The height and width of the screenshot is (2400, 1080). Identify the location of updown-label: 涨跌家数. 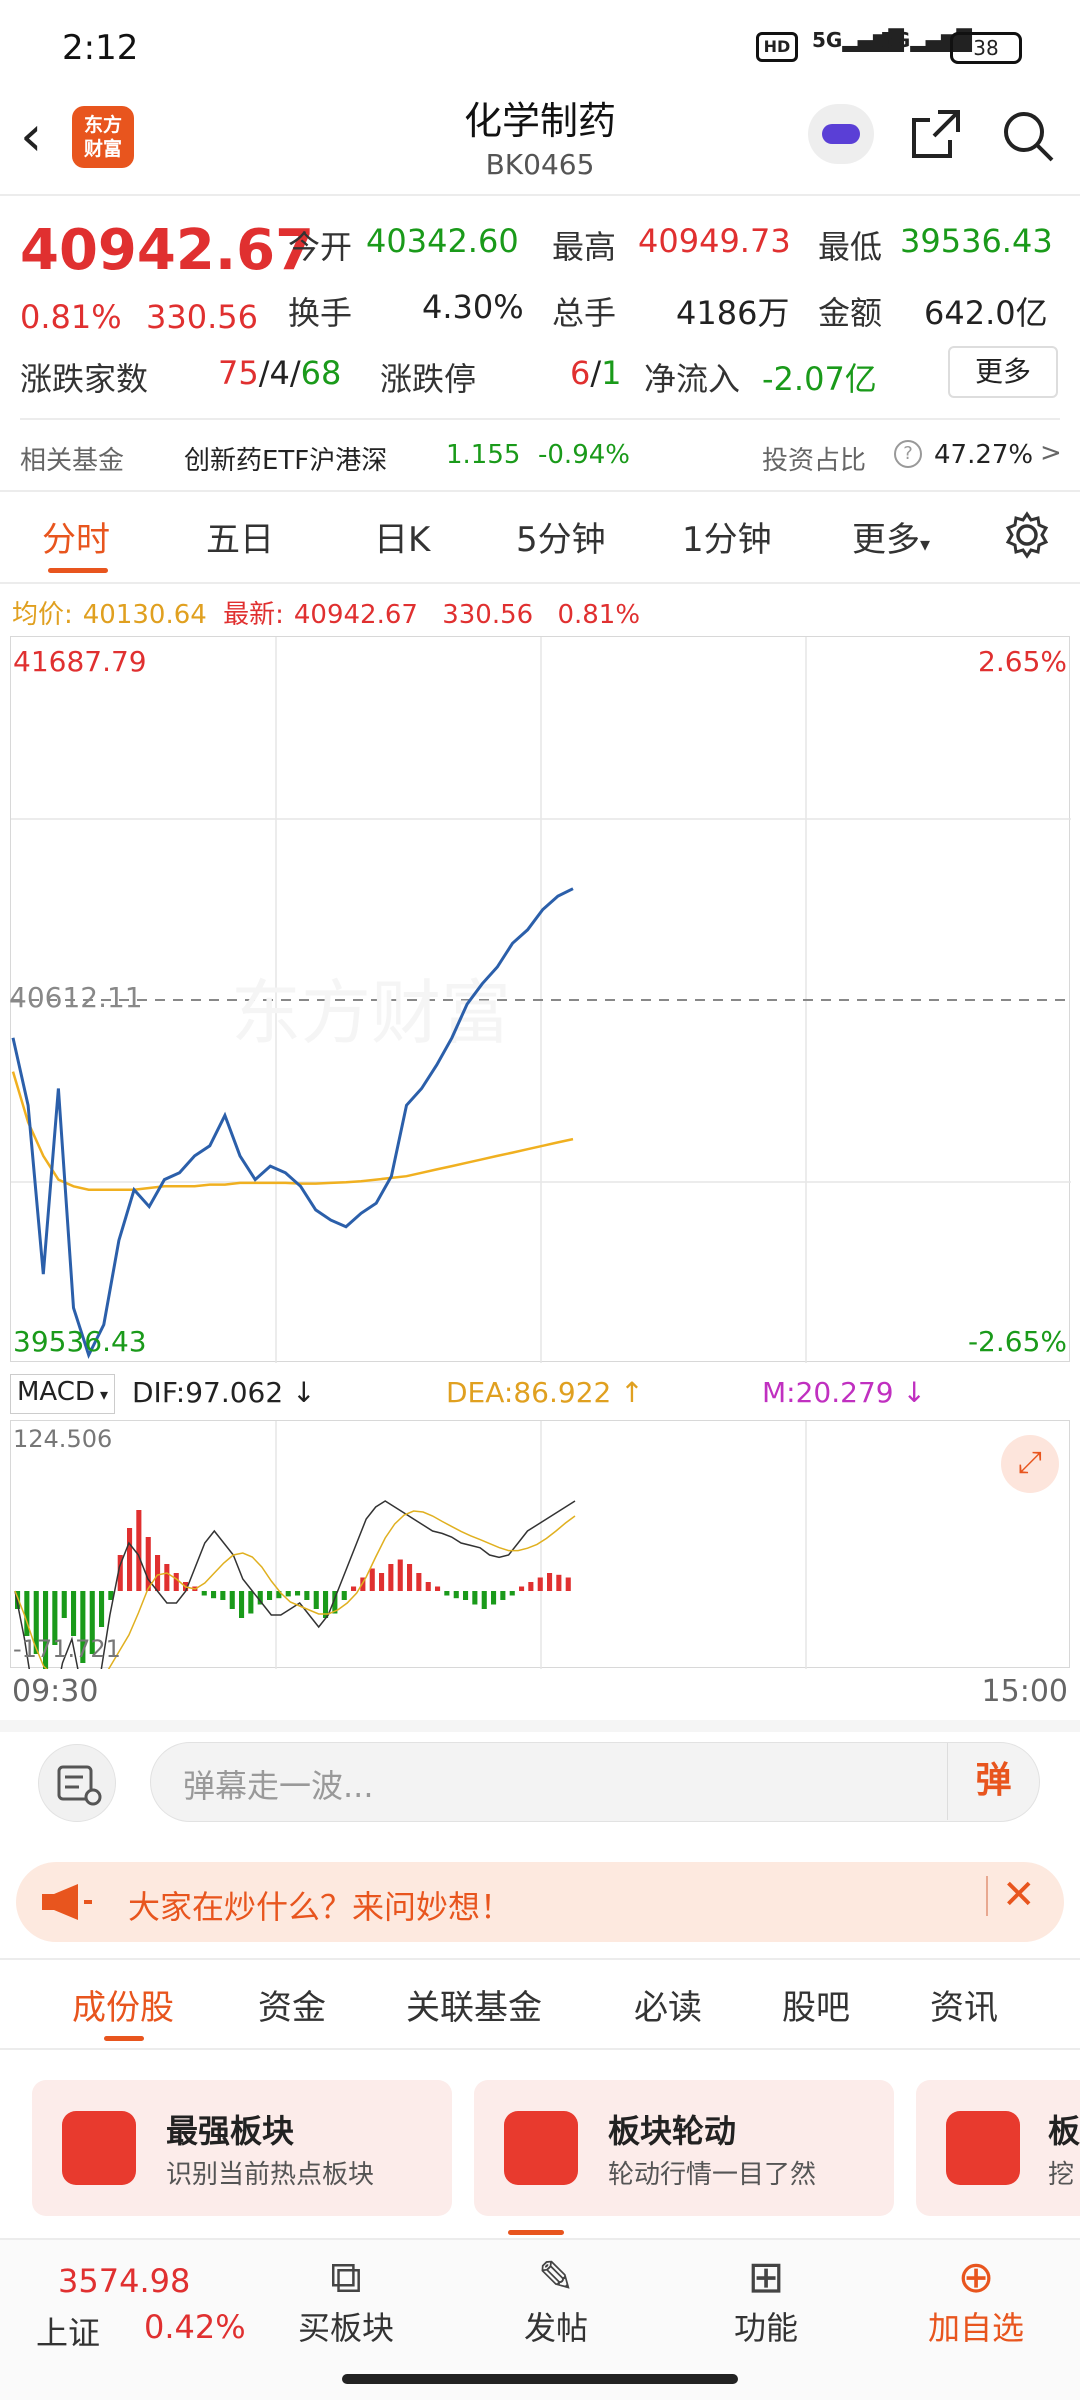
(84, 379).